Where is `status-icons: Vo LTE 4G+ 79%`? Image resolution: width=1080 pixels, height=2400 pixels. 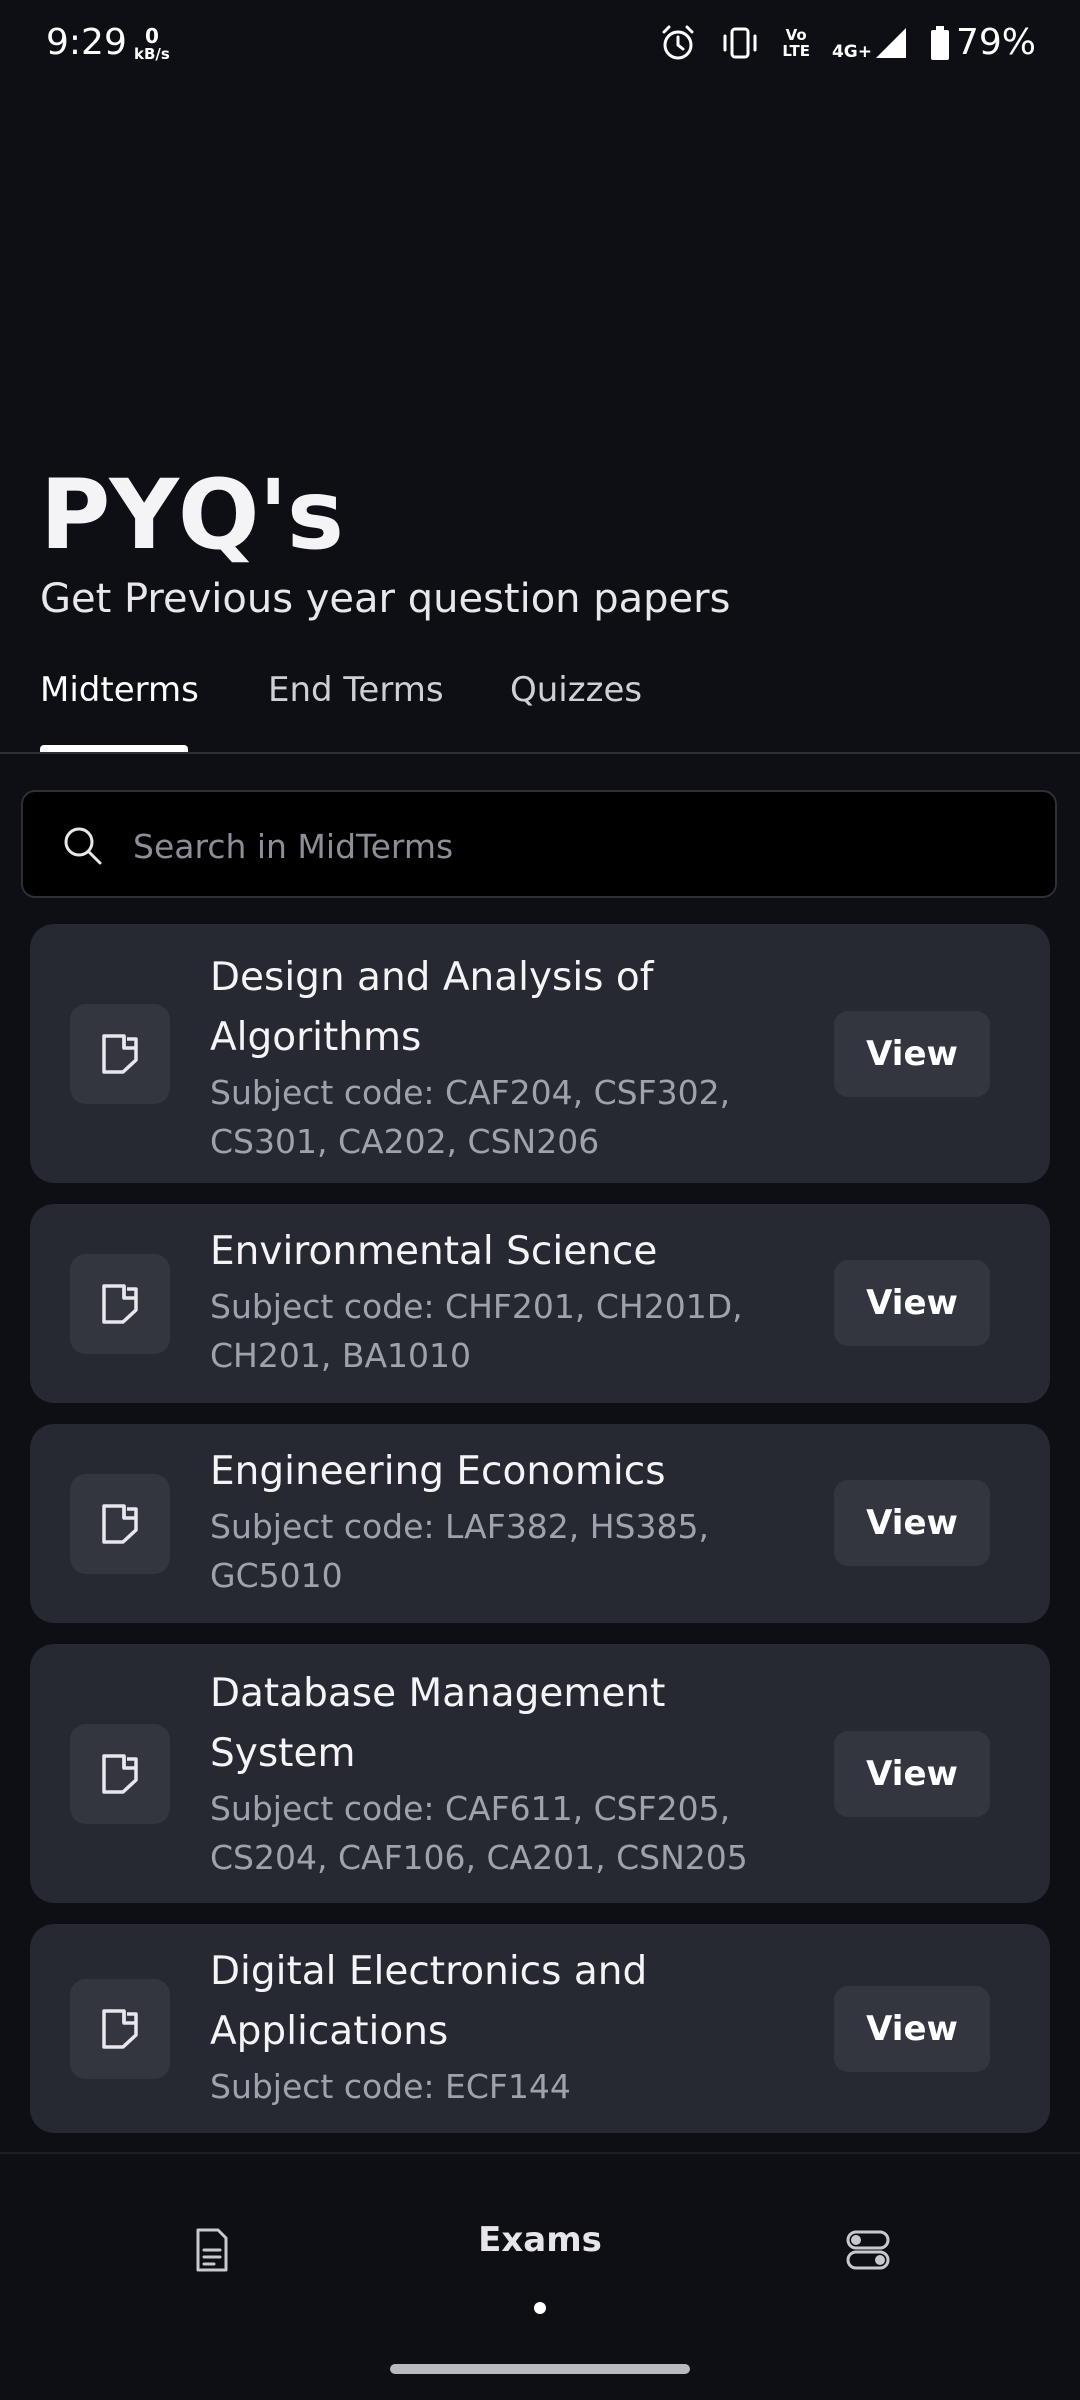
status-icons: Vo LTE 4G+ 79% is located at coordinates (847, 42).